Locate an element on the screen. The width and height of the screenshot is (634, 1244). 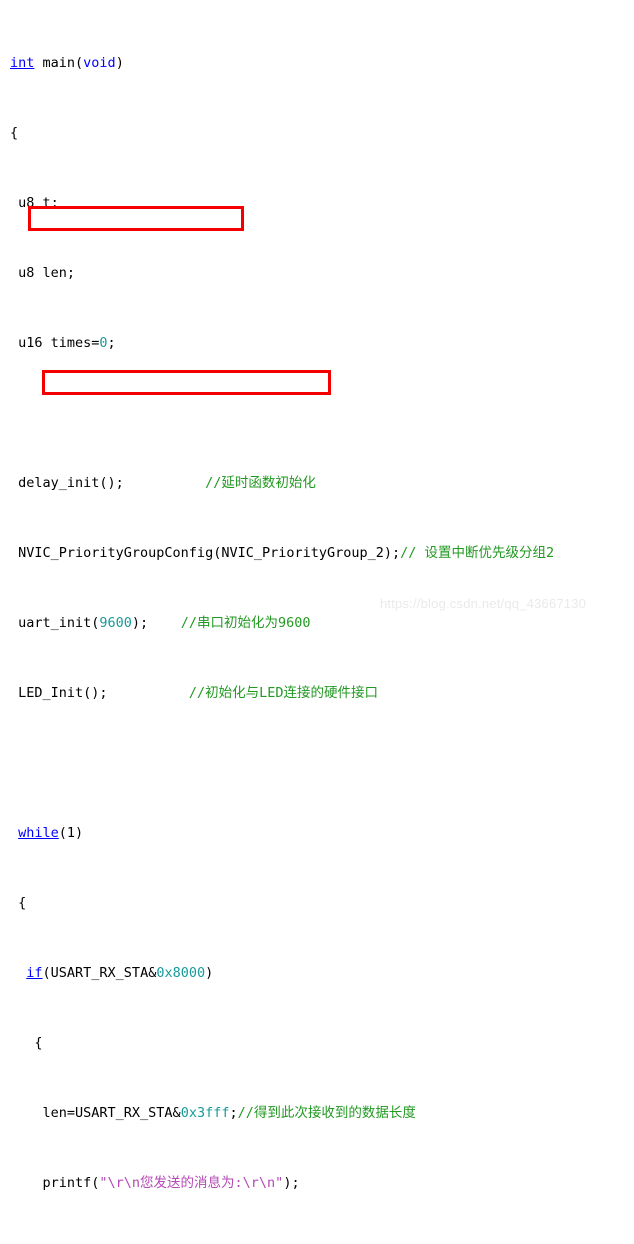
code-text: delay_init(); is located at coordinates (108, 482).